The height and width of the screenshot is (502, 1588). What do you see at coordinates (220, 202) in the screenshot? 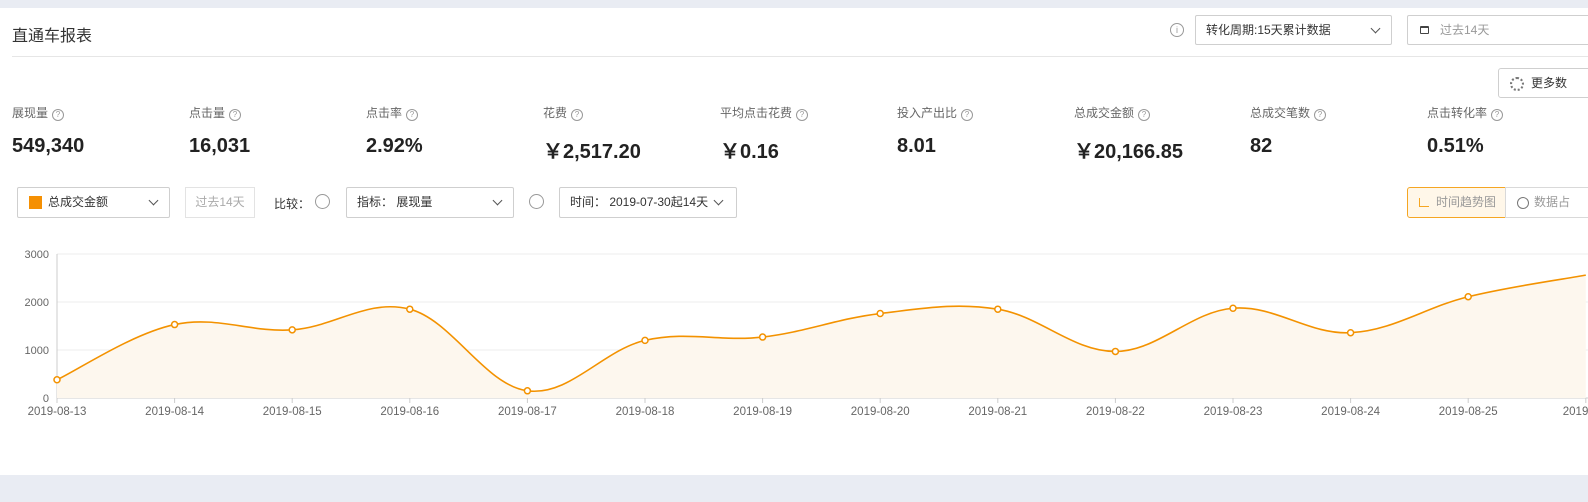
I see `range-button: 过去14天` at bounding box center [220, 202].